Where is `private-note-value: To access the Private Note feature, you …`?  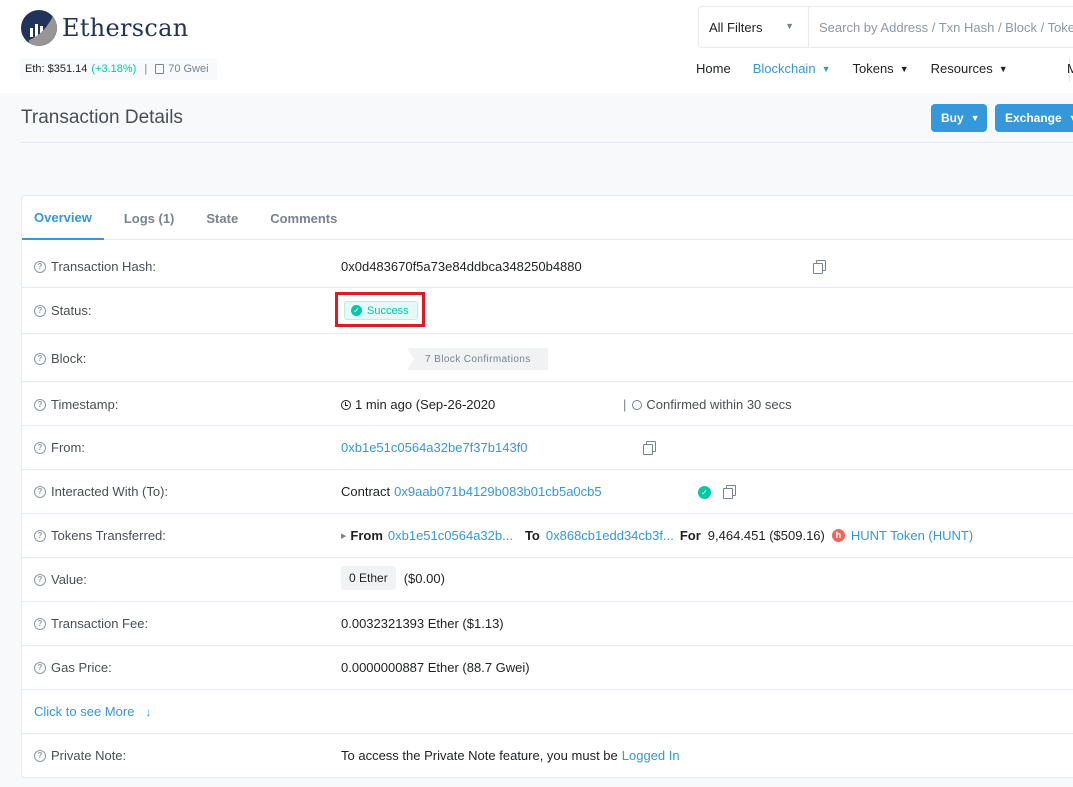
private-note-value: To access the Private Note feature, you … is located at coordinates (510, 755).